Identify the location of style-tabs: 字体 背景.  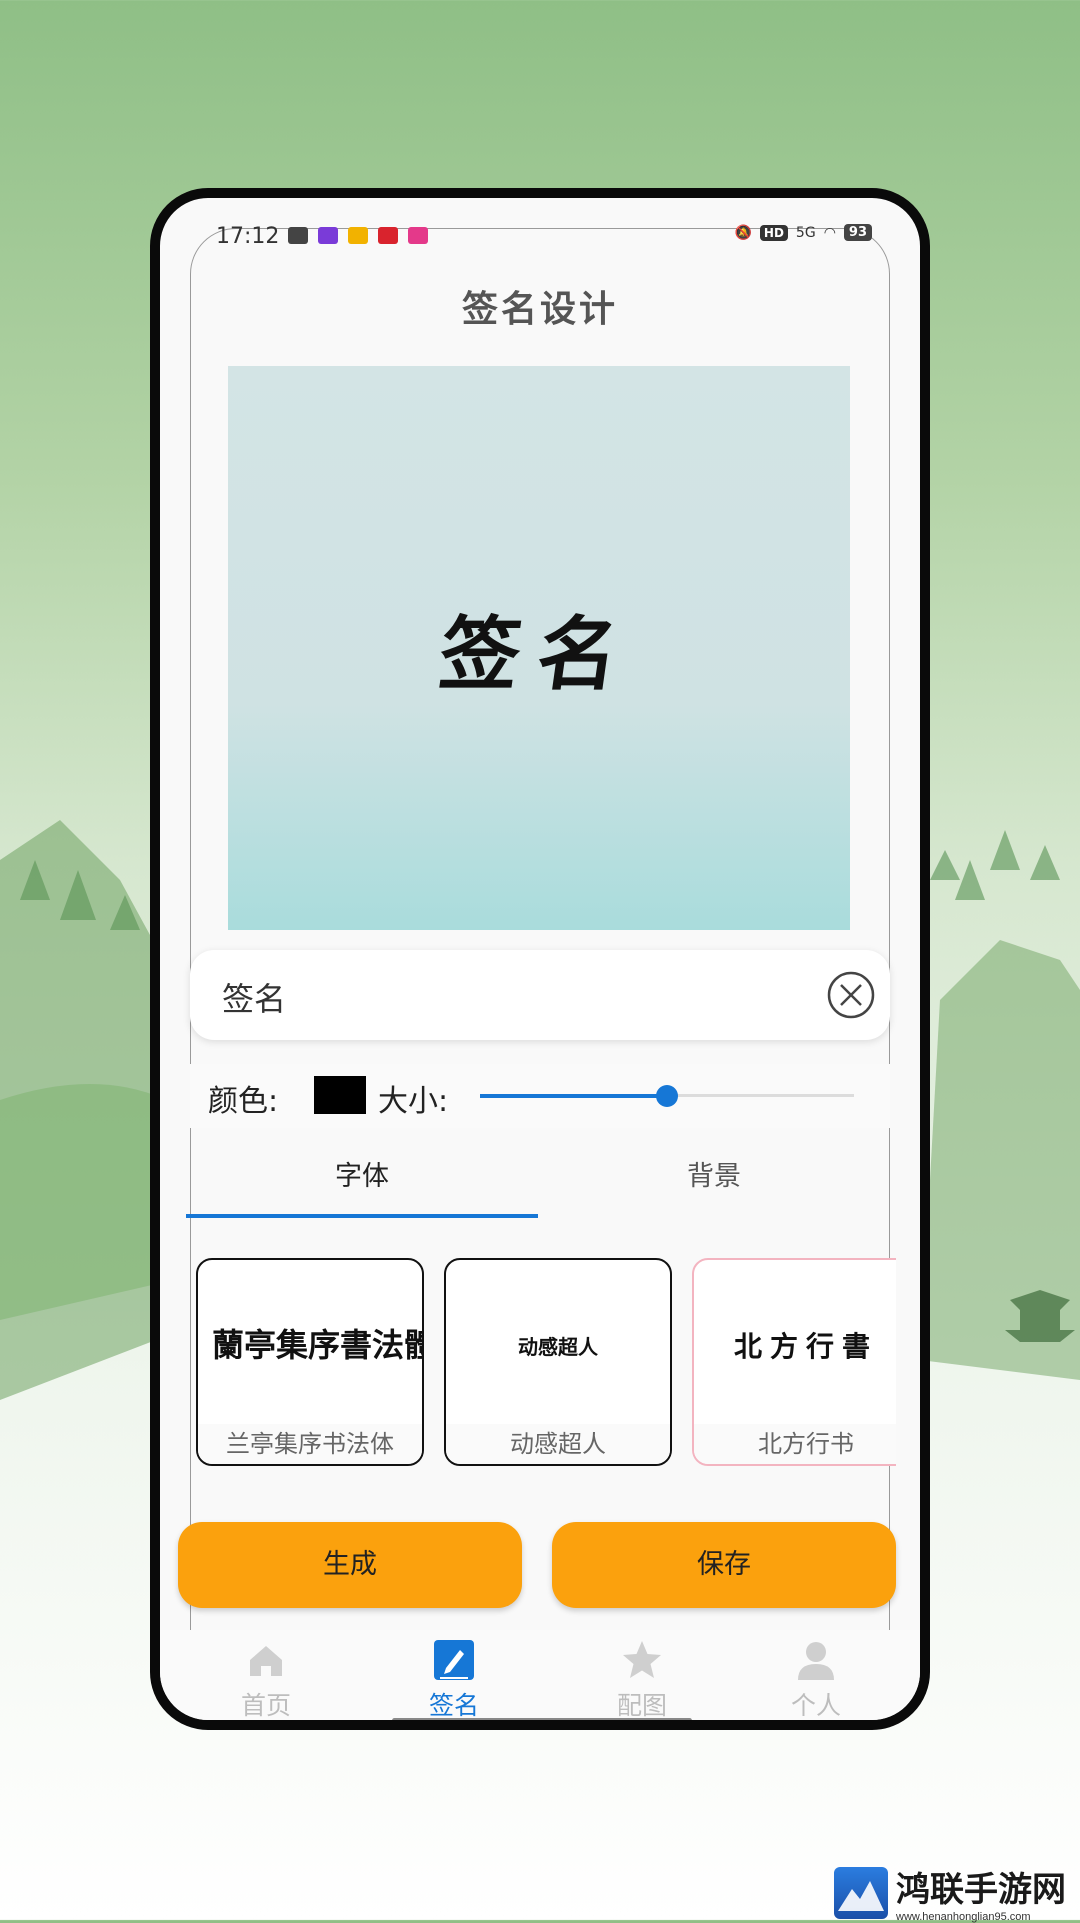
(538, 1180).